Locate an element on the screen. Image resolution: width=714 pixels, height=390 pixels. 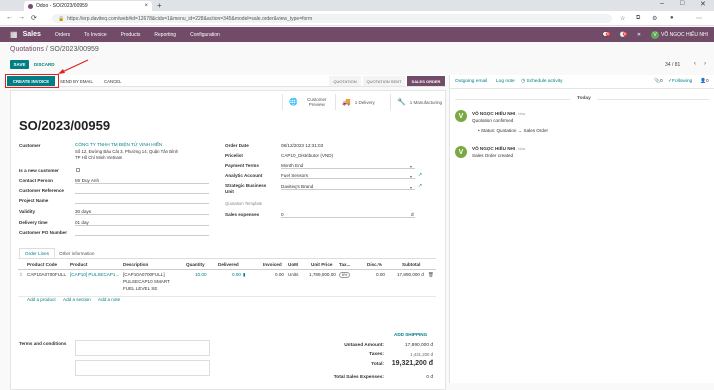
col-quantity: Quantity is located at coordinates (195, 264).